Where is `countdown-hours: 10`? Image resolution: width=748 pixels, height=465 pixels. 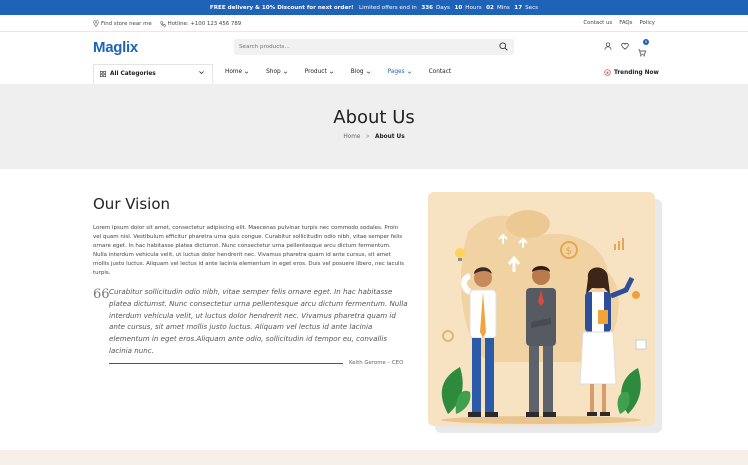
countdown-hours: 10 is located at coordinates (458, 7).